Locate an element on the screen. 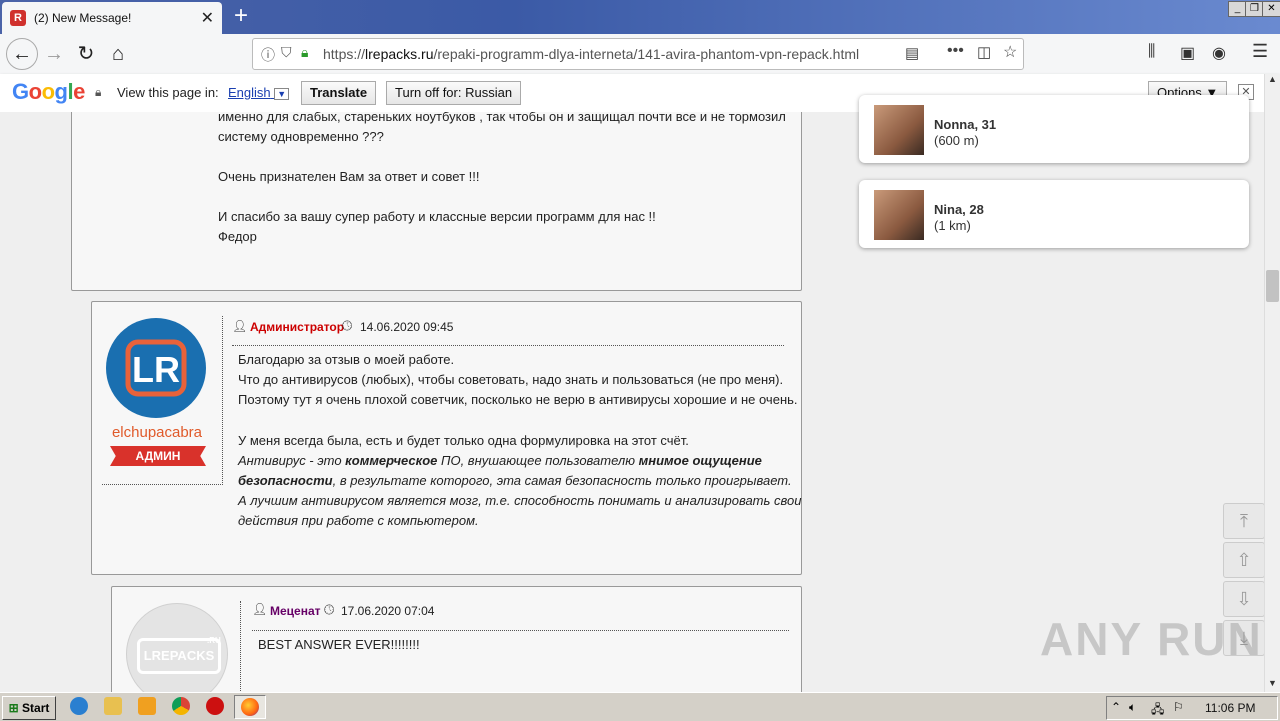 Image resolution: width=1280 pixels, height=721 pixels. notification-name: Nonna, 31 is located at coordinates (965, 124).